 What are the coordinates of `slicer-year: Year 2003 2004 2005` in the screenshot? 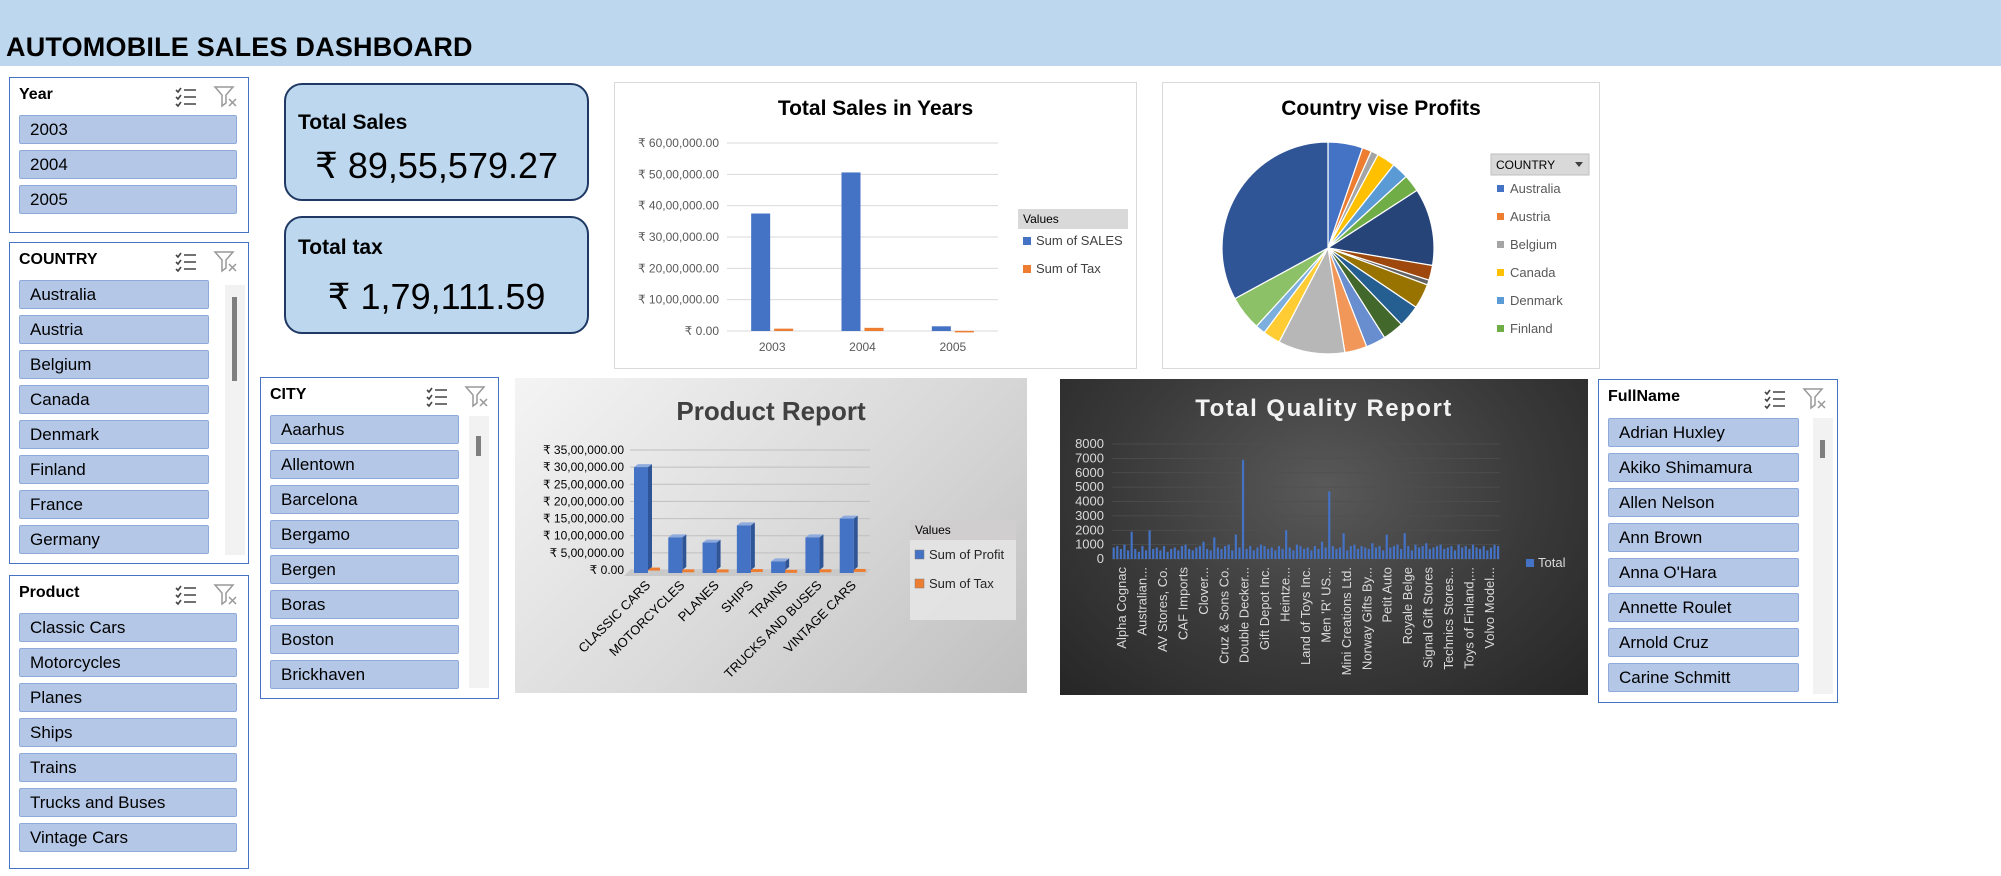 It's located at (129, 155).